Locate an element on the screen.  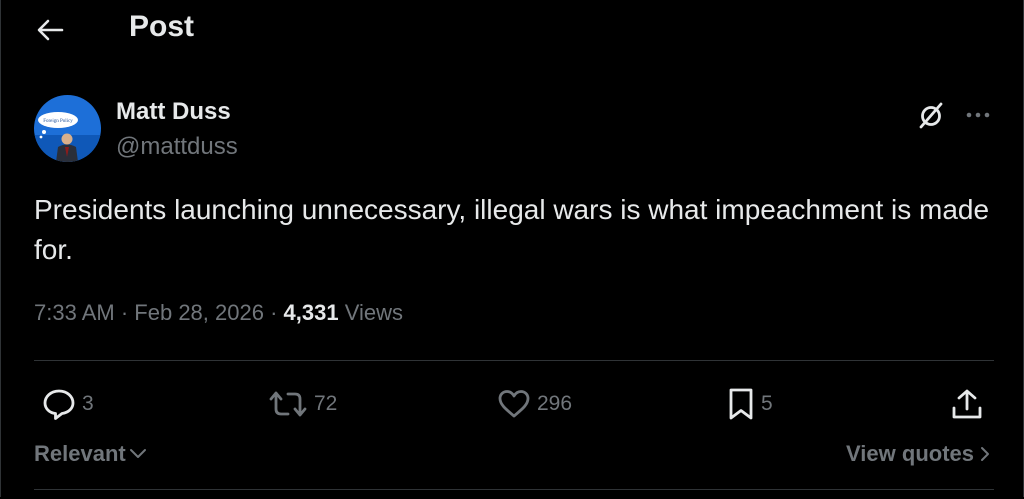
share-upload-icon is located at coordinates (967, 404).